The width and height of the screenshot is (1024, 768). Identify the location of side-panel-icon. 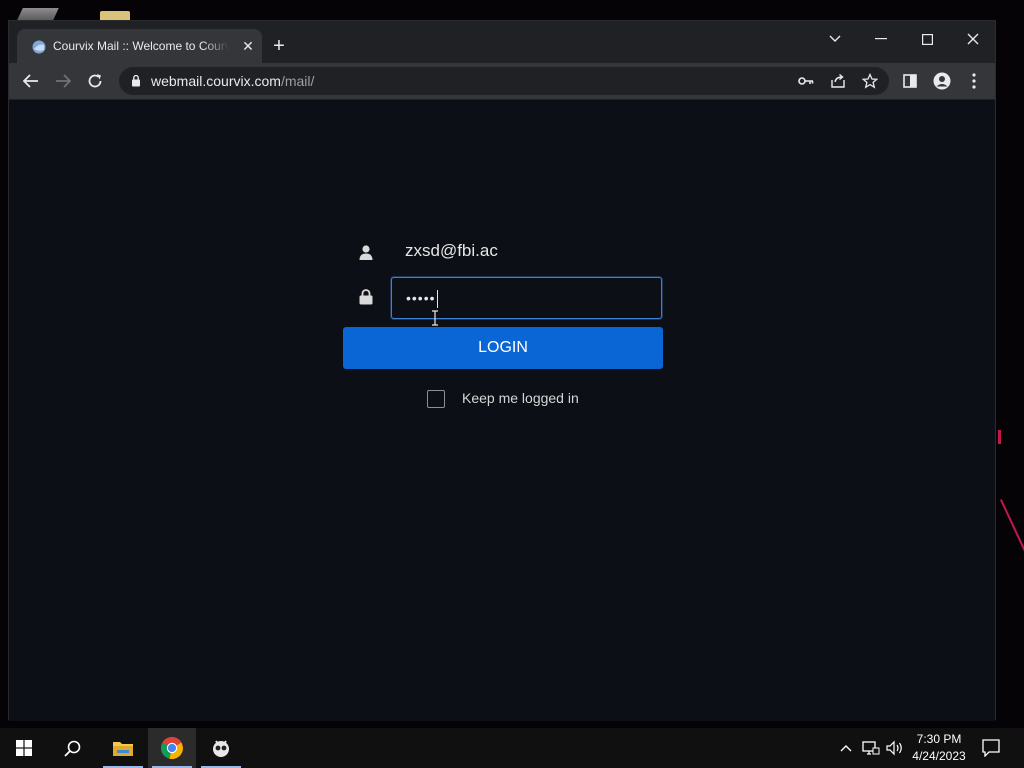
(910, 81).